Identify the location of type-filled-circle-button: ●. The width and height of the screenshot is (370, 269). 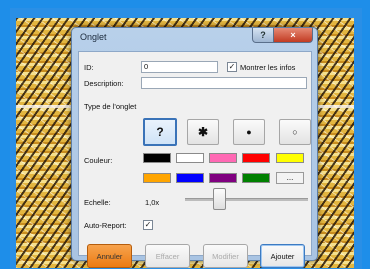
(249, 132).